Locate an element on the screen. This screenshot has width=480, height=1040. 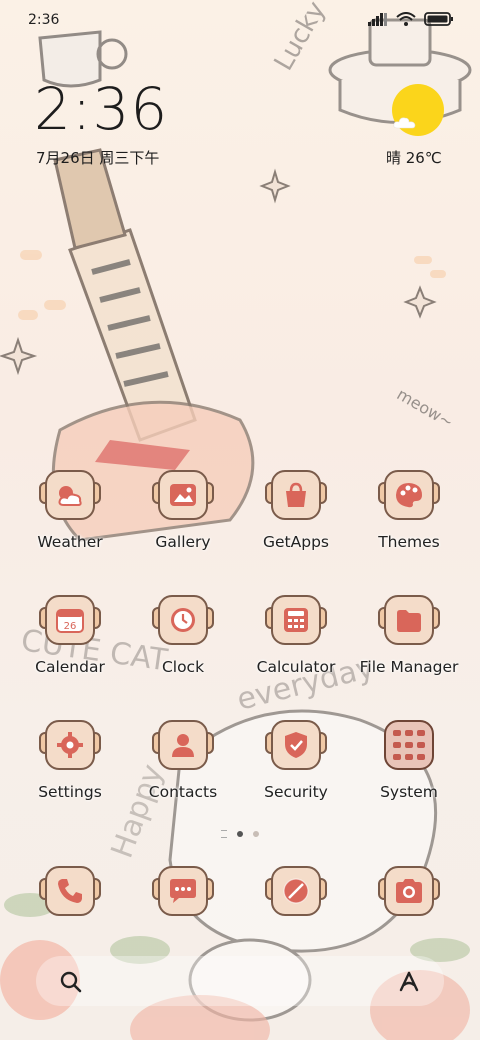
svg-text: meow~ is located at coordinates (425, 408).